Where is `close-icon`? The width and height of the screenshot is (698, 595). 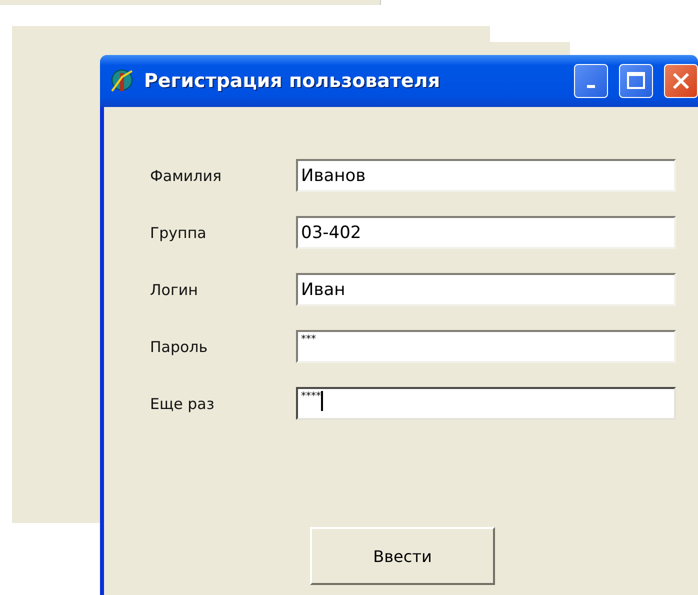
close-icon is located at coordinates (681, 81).